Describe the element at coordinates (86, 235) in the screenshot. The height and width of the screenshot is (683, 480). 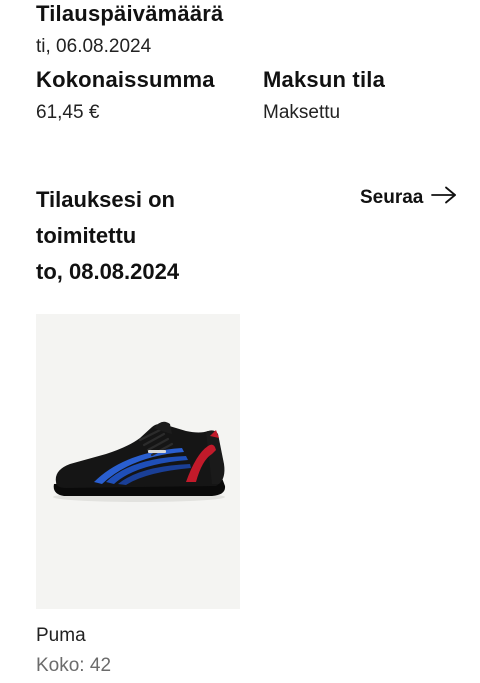
I see `delivery-status-line-2: toimitettu` at that location.